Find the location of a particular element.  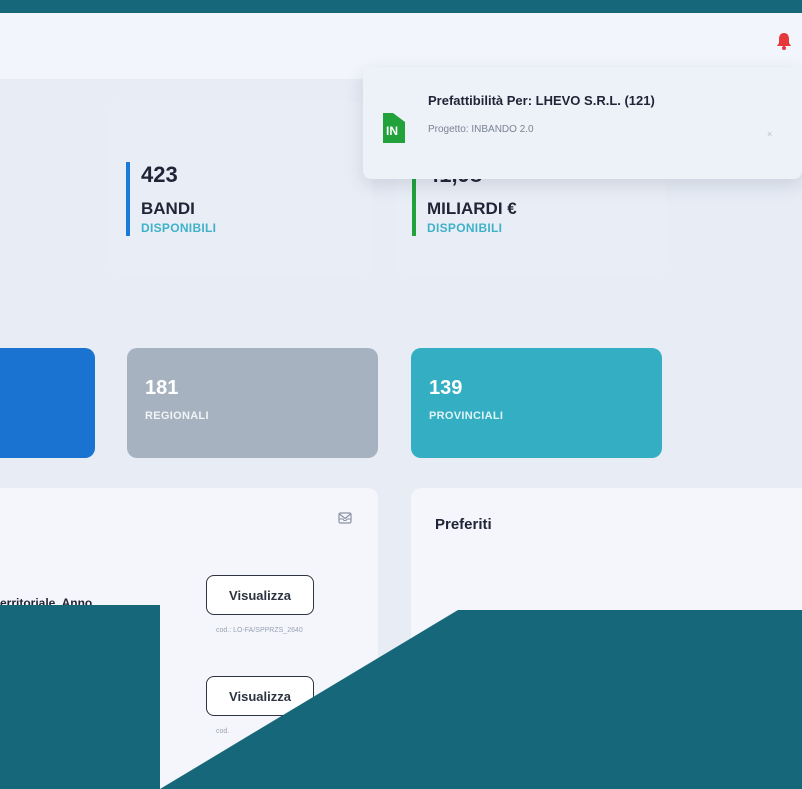

tile-provinciali: 139 PROVINCIALI is located at coordinates (536, 403).